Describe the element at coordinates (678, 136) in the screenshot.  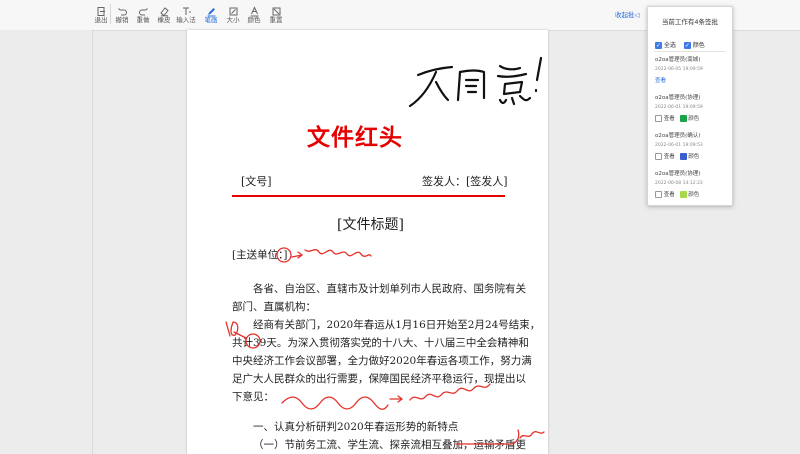
I see `entry-author: o2oa管理员(确认)` at that location.